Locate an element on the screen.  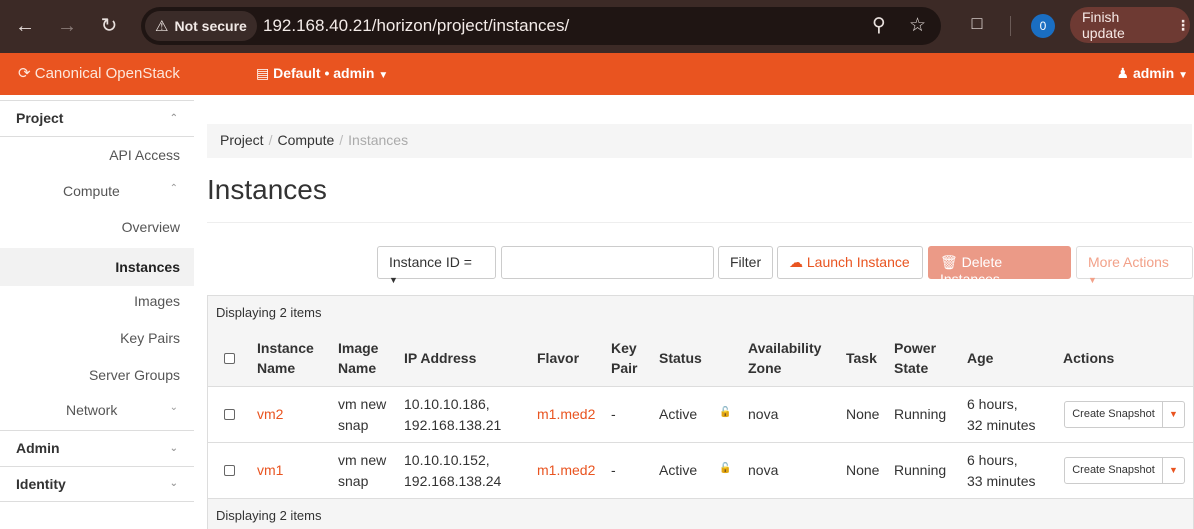
extensions-icon: □ is located at coordinates (977, 24).